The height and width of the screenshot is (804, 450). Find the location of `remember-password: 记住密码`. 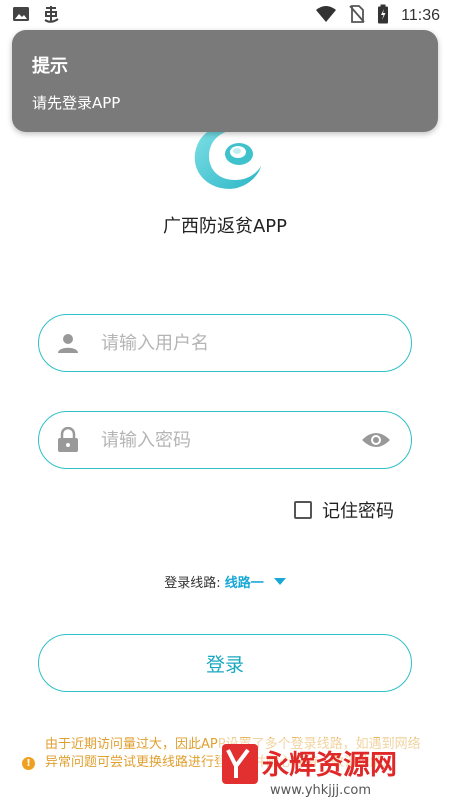

remember-password: 记住密码 is located at coordinates (344, 510).